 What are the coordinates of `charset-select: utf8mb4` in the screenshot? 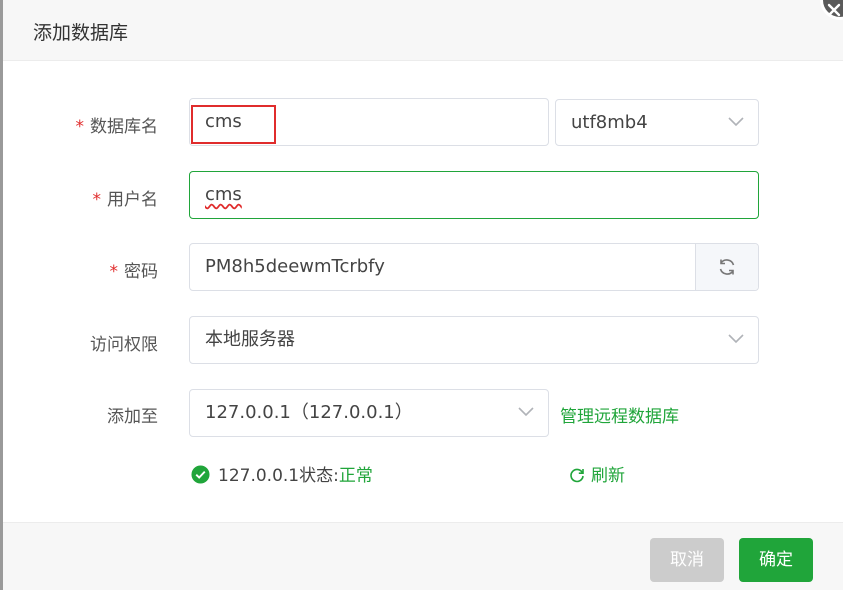 It's located at (657, 122).